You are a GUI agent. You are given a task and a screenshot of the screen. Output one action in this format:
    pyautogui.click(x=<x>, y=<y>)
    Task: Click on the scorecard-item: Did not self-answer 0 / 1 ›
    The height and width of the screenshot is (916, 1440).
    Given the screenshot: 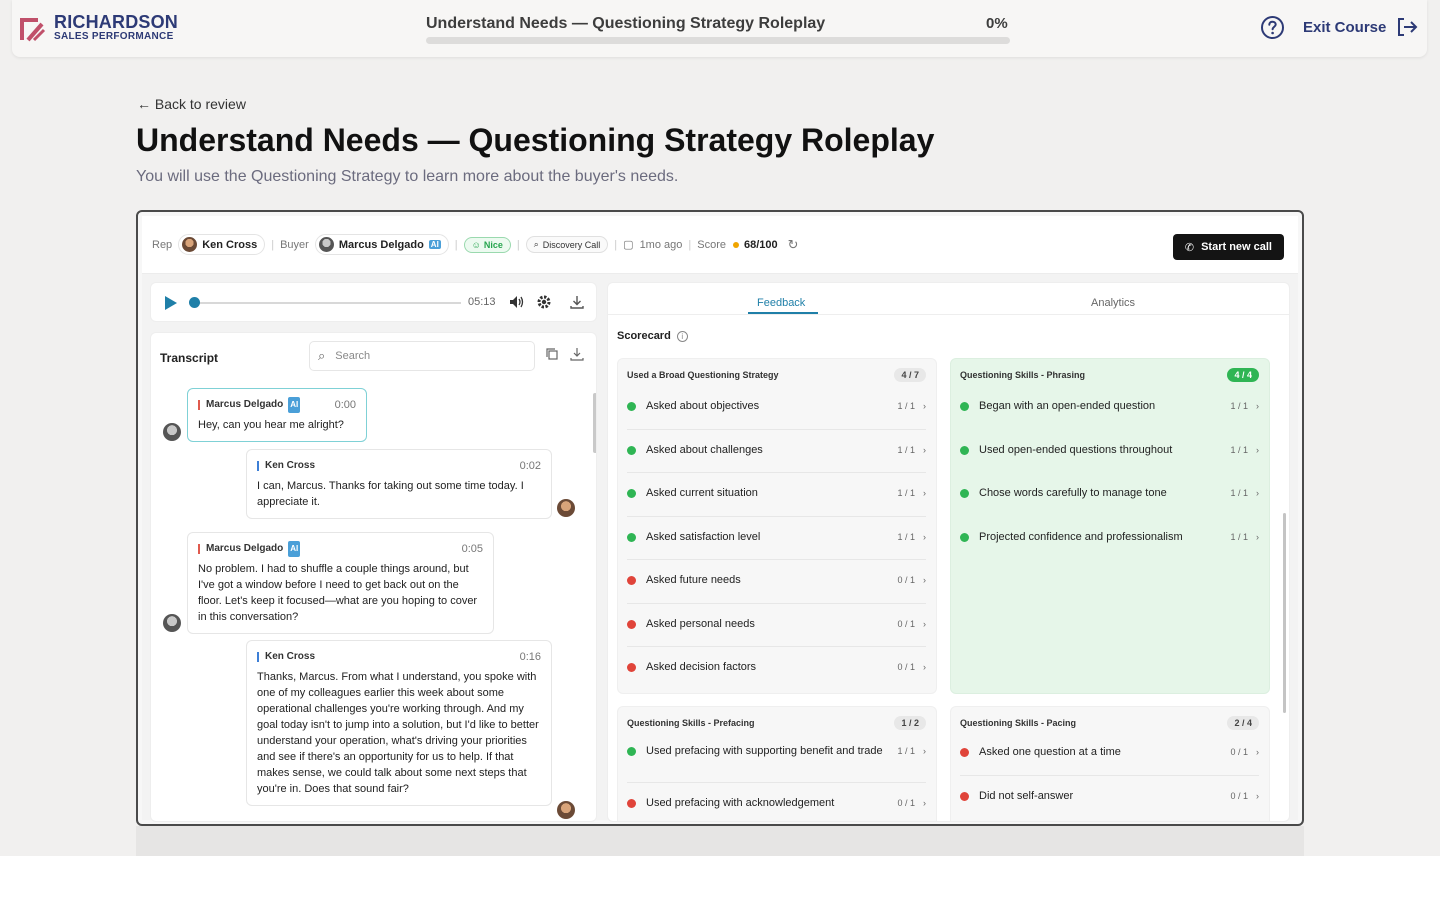 What is the action you would take?
    pyautogui.click(x=1109, y=796)
    